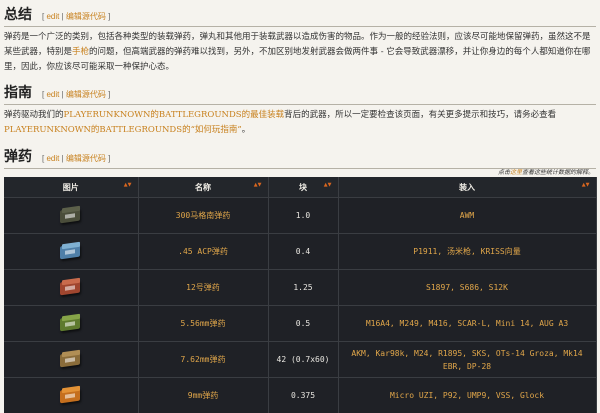 This screenshot has height=413, width=600. I want to click on ammo-name-cell: 9mm弹药, so click(203, 395).